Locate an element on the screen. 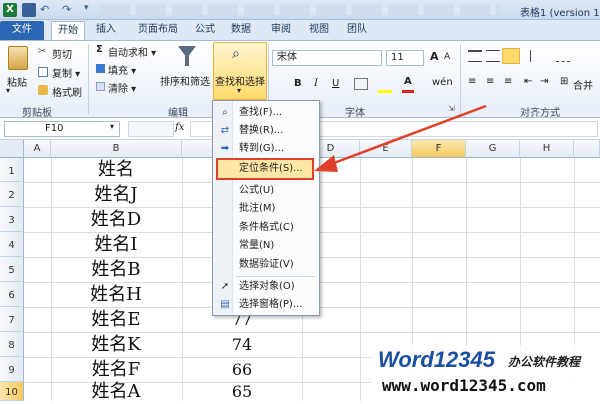 This screenshot has width=600, height=404. cell-c8: 74 is located at coordinates (242, 344).